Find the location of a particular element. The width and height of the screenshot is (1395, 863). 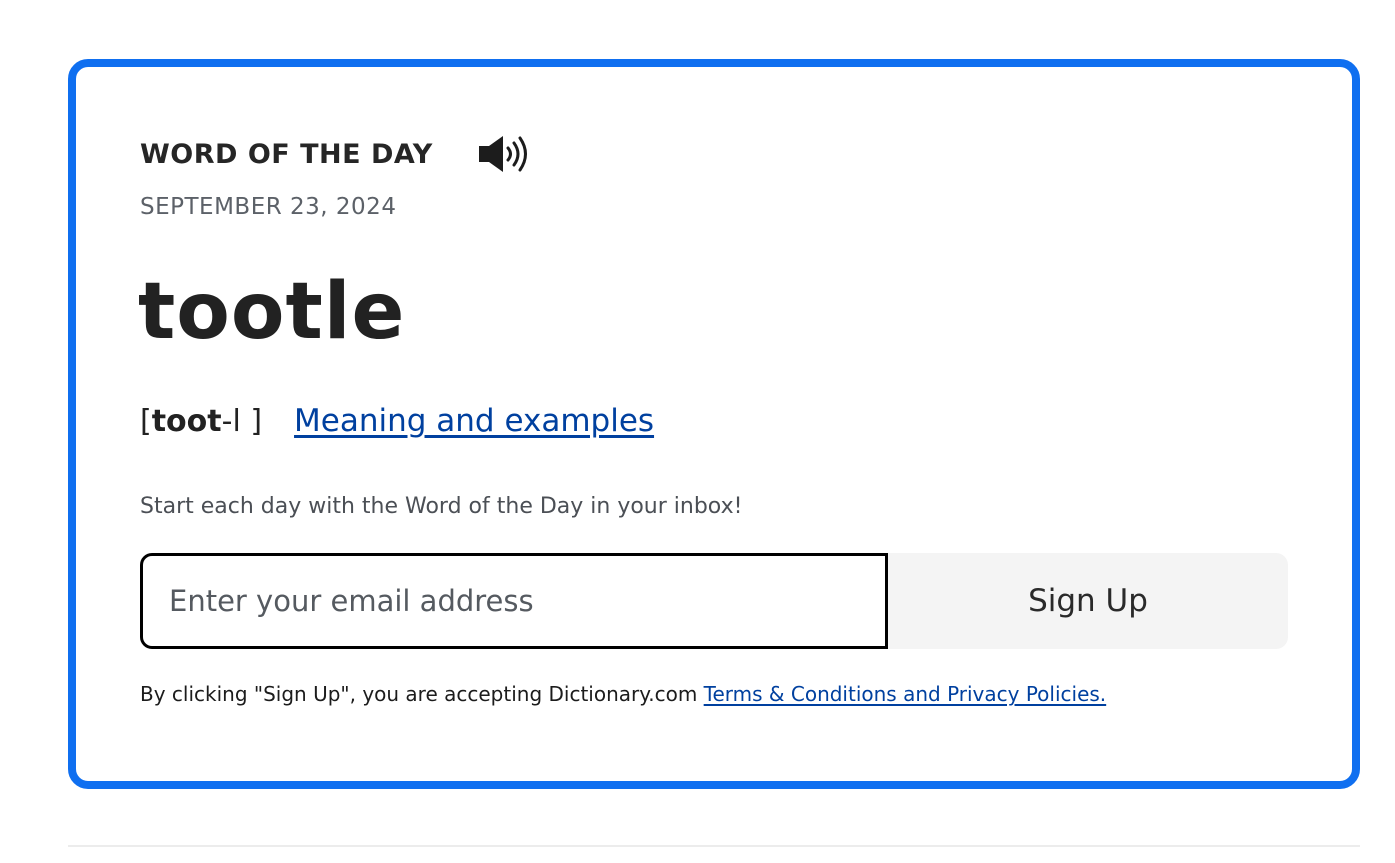

sign-up-button: Sign Up is located at coordinates (1088, 601).